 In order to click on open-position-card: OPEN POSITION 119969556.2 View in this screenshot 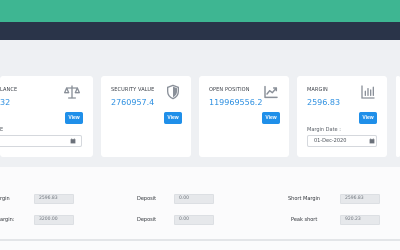, I will do `click(244, 116)`.